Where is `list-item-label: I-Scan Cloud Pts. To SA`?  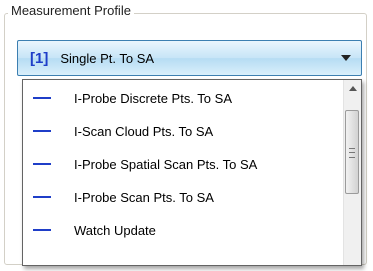
list-item-label: I-Scan Cloud Pts. To SA is located at coordinates (144, 131).